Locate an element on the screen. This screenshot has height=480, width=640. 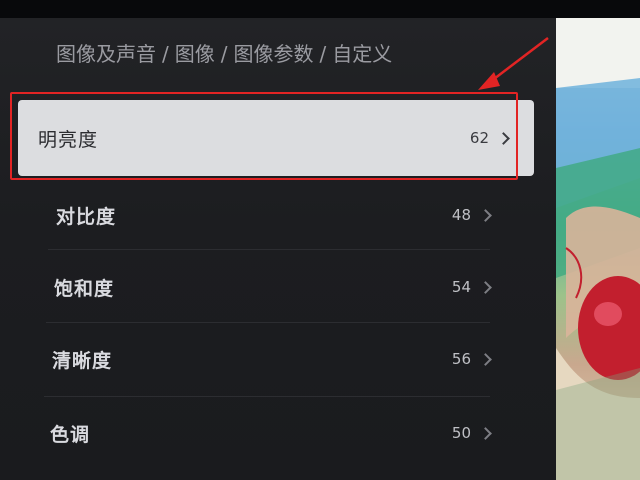
setting-row-brightness: 明亮度 62 is located at coordinates (276, 138).